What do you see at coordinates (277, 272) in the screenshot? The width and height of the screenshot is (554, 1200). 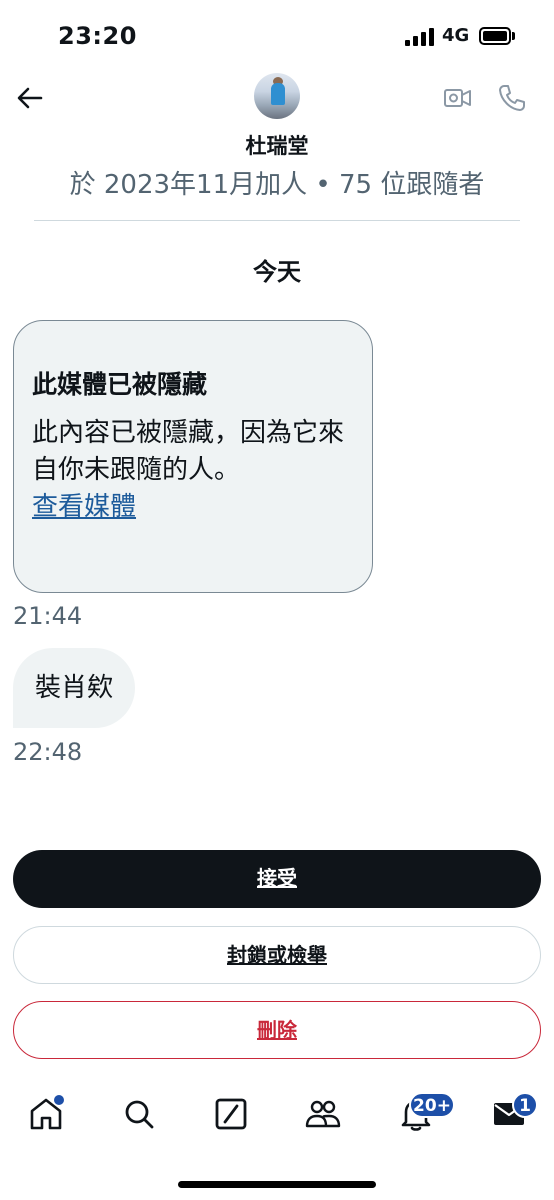 I see `day-label: 今天` at bounding box center [277, 272].